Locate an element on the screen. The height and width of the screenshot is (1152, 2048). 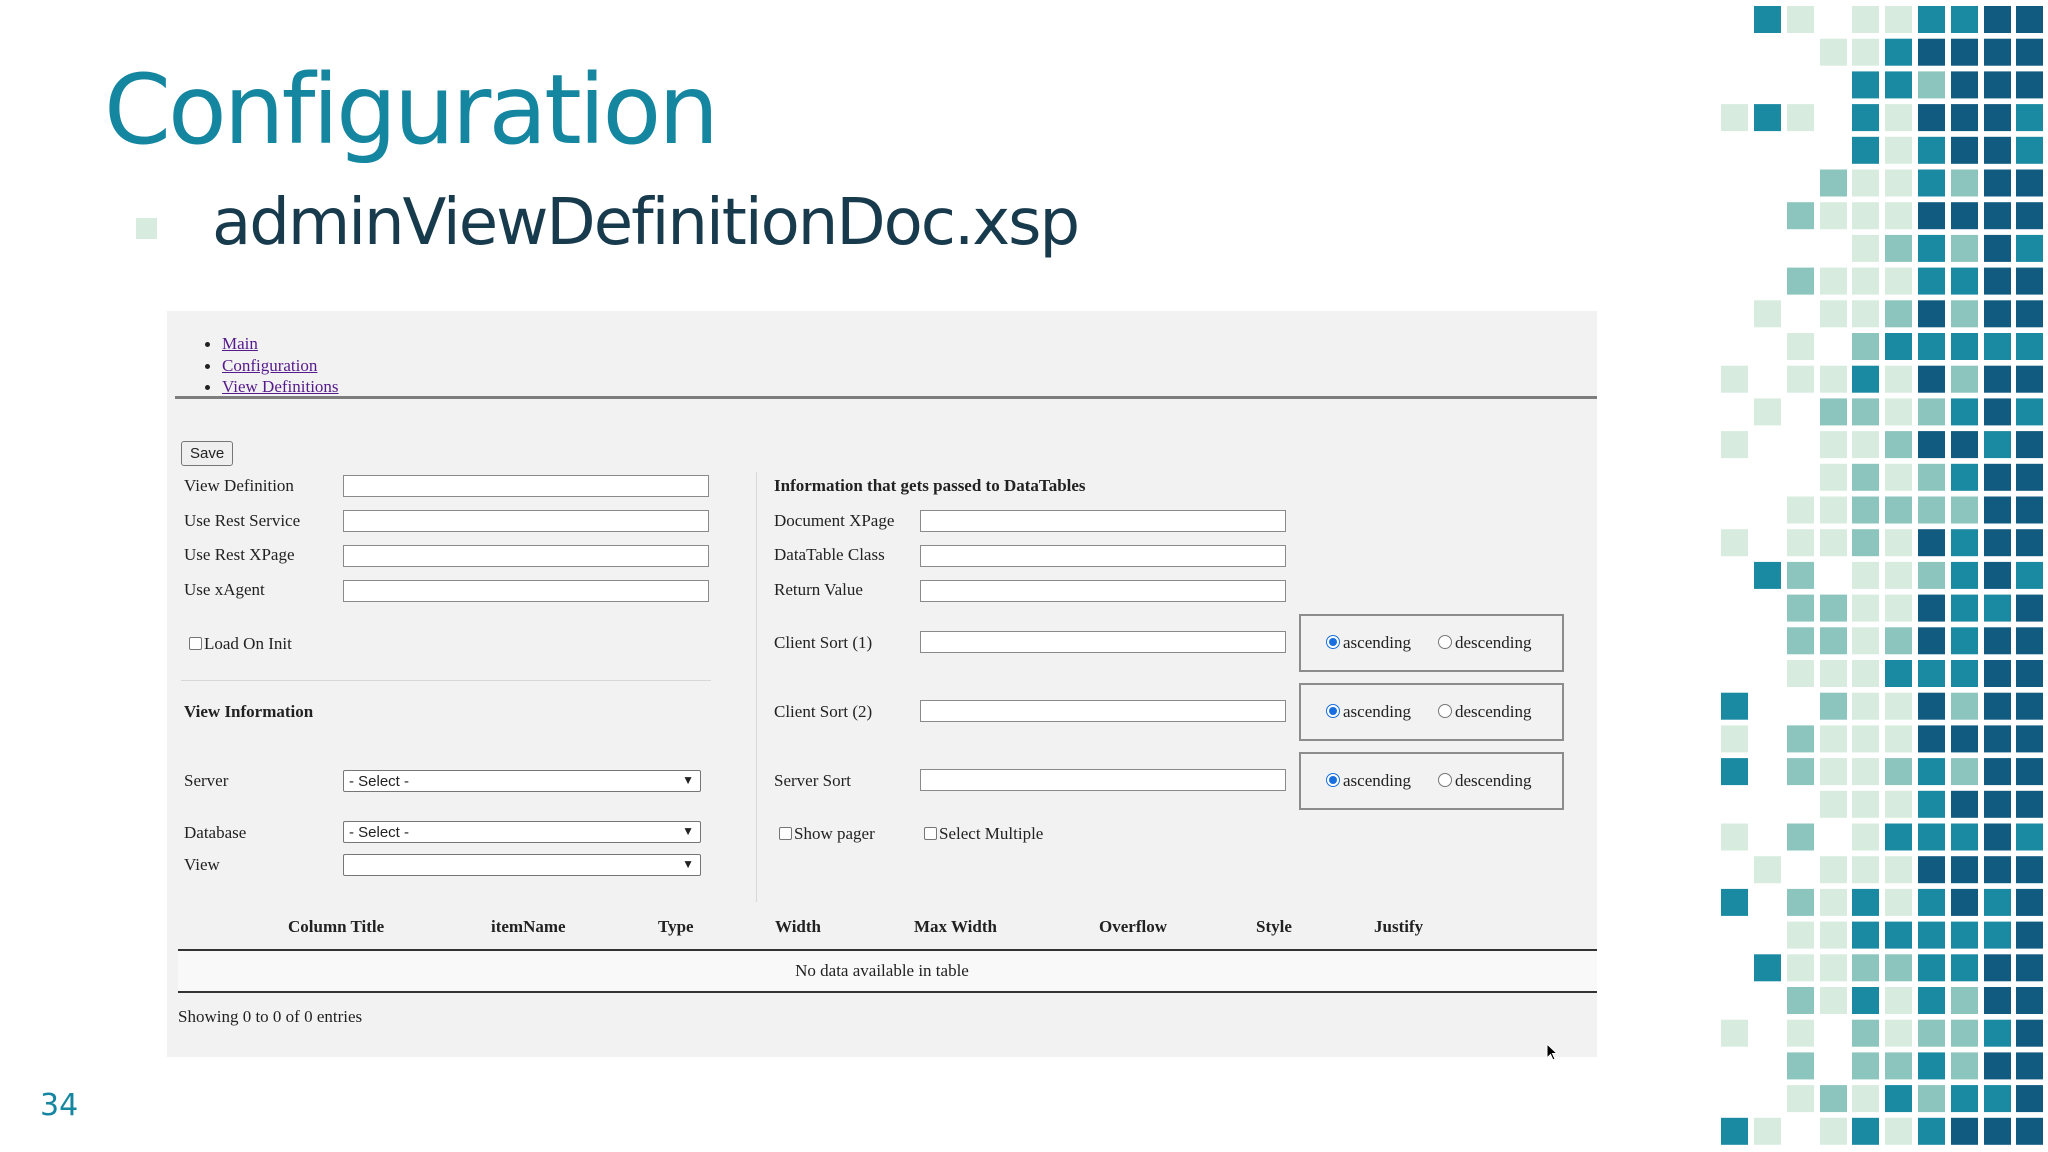
client-sort-2-input is located at coordinates (1103, 711).